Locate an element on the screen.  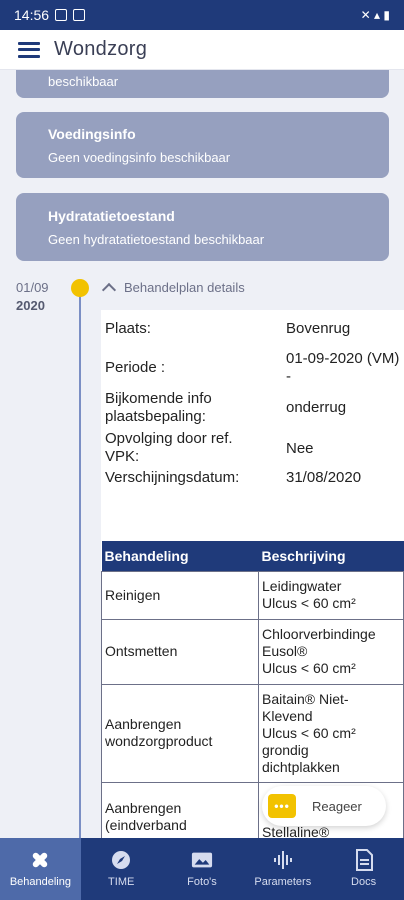
chevron-up-icon is located at coordinates (109, 290).